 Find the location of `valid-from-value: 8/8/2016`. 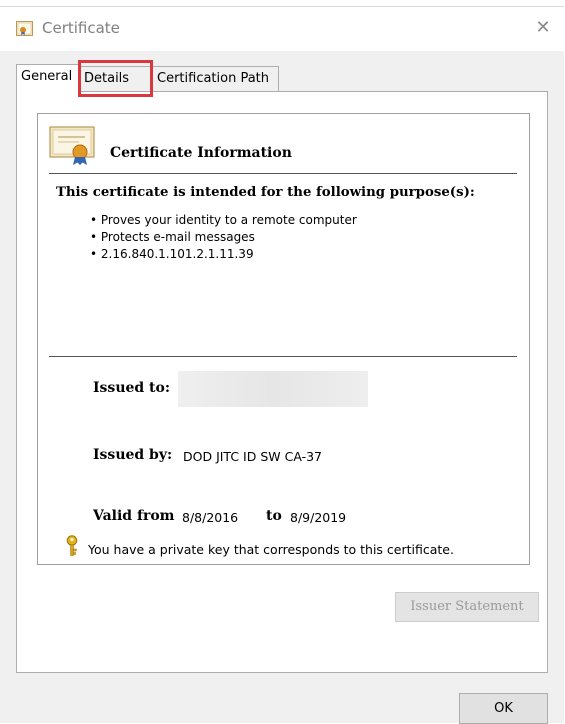

valid-from-value: 8/8/2016 is located at coordinates (210, 517).